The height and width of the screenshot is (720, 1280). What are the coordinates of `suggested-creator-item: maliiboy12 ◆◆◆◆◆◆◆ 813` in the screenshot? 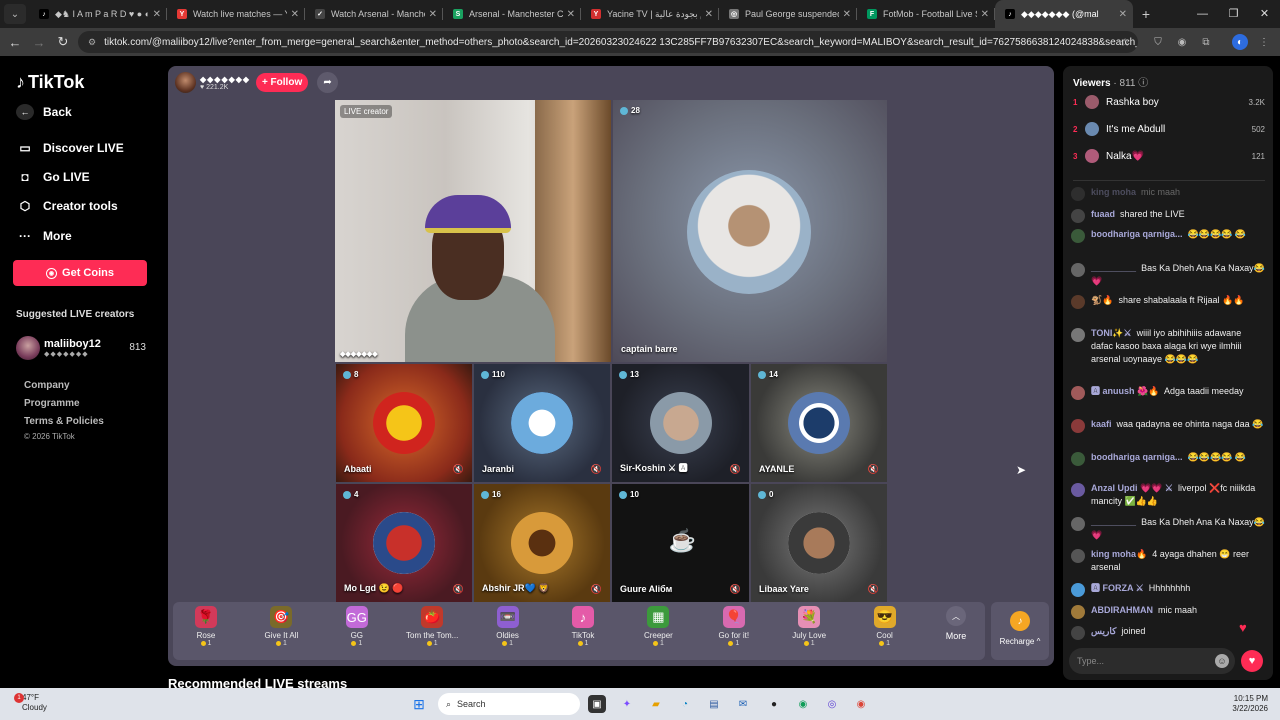 It's located at (81, 348).